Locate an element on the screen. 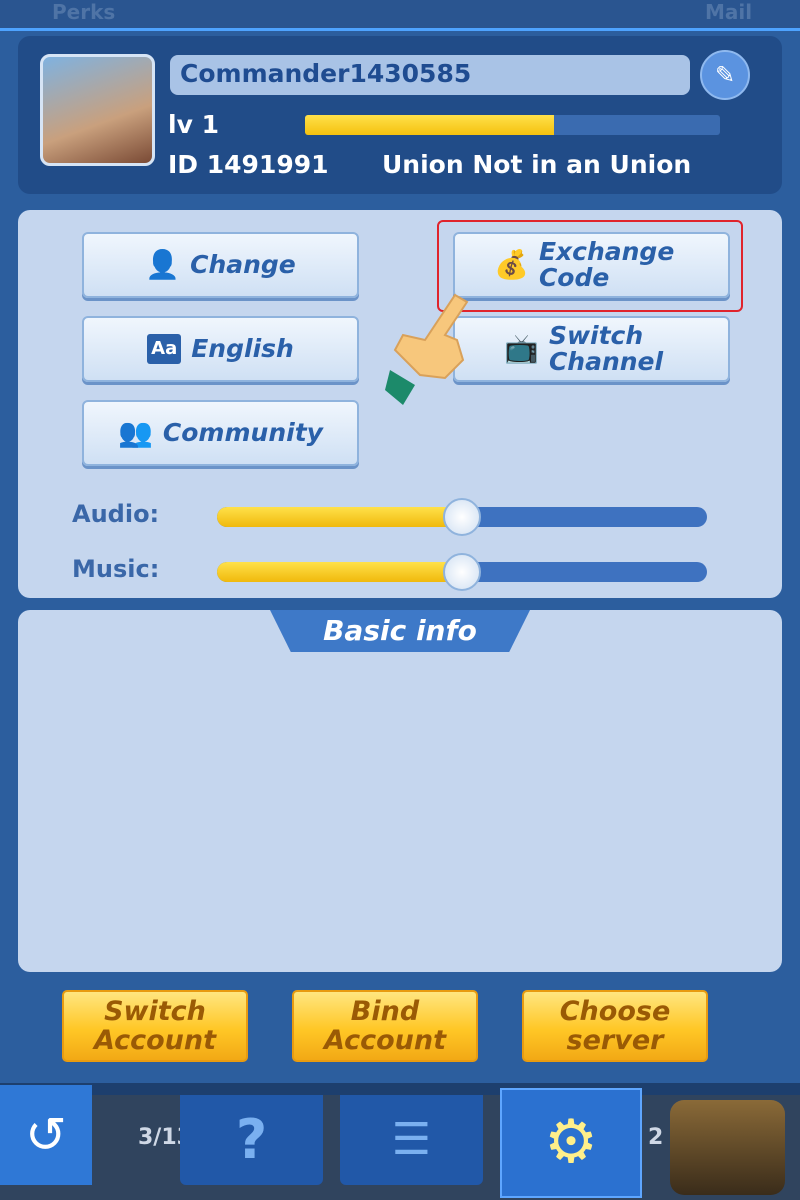 This screenshot has width=800, height=1200. xp-fill is located at coordinates (429, 125).